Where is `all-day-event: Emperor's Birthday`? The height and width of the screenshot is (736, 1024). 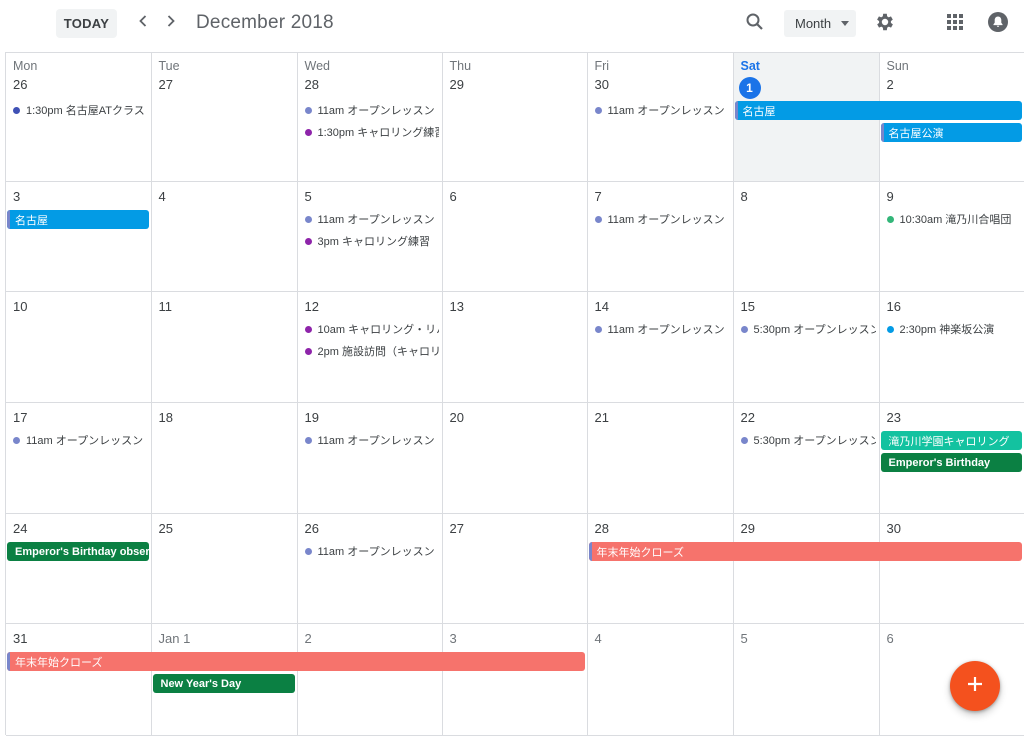
all-day-event: Emperor's Birthday is located at coordinates (952, 462).